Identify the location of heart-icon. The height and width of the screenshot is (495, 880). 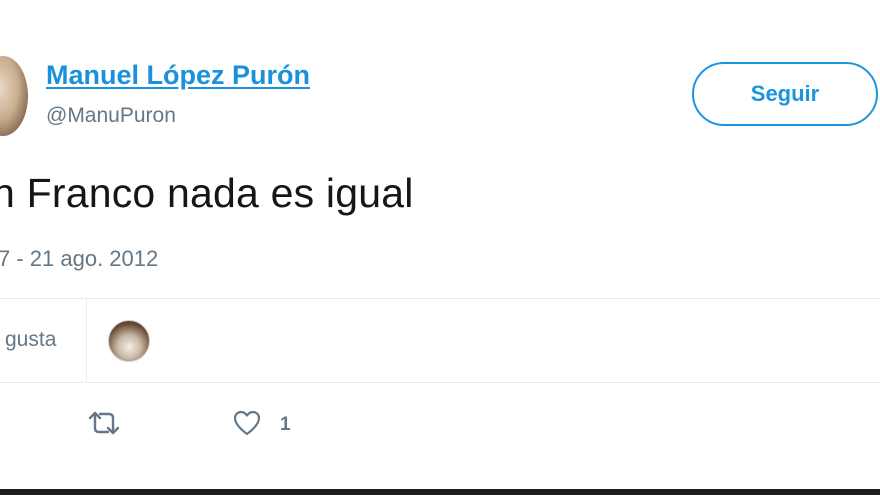
(247, 423).